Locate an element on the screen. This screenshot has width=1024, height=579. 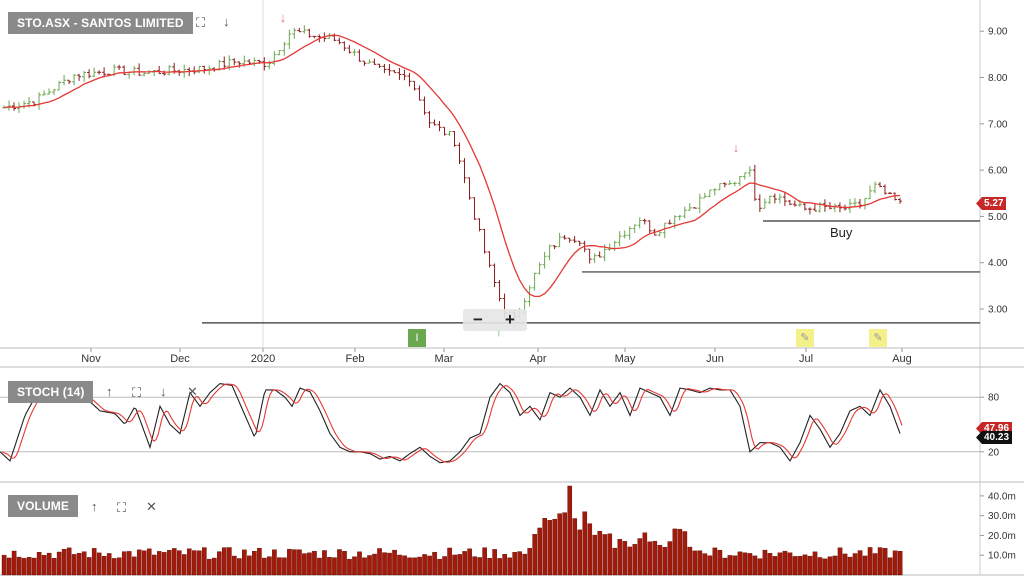
y-tick-label: 20 is located at coordinates (994, 452).